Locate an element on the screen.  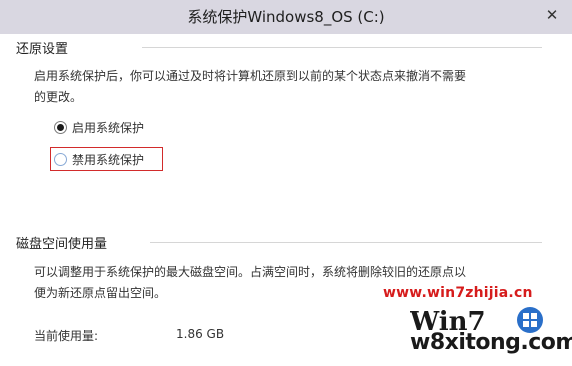
current-usage-value: 1.86 GB is located at coordinates (200, 334).